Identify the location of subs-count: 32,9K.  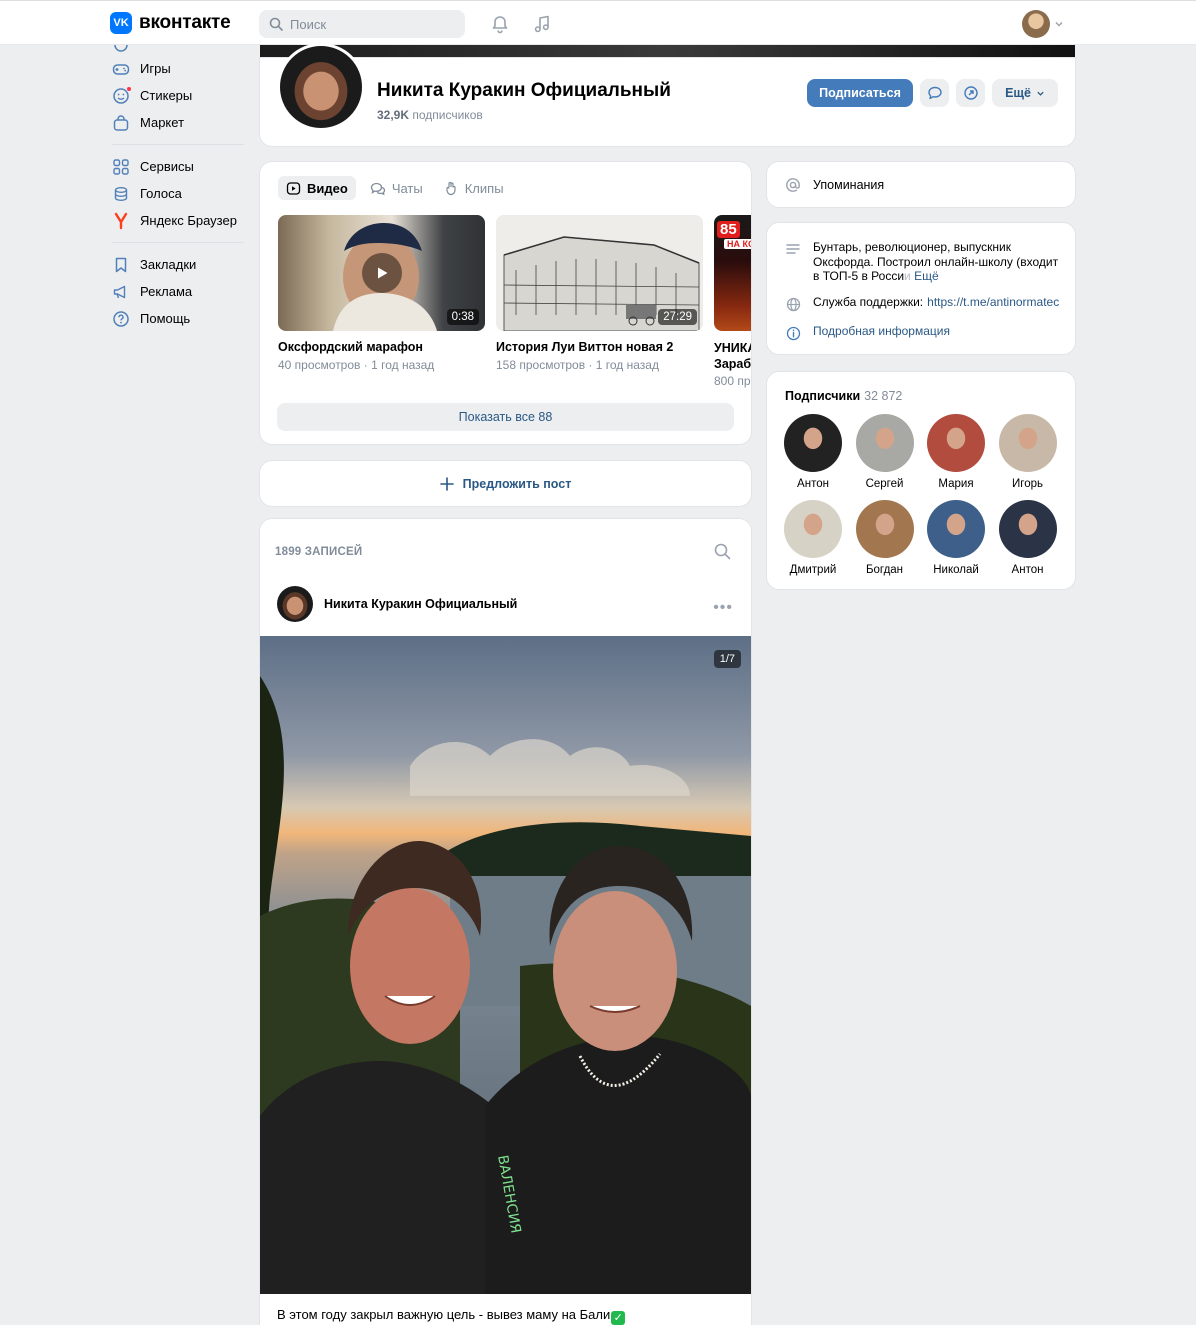
(393, 115).